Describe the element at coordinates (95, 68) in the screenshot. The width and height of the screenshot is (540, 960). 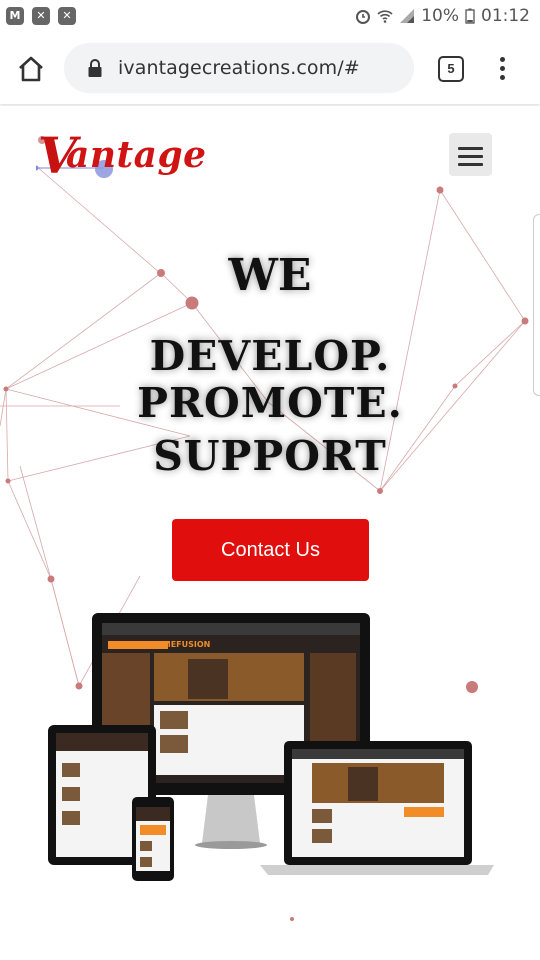
I see `lock-icon` at that location.